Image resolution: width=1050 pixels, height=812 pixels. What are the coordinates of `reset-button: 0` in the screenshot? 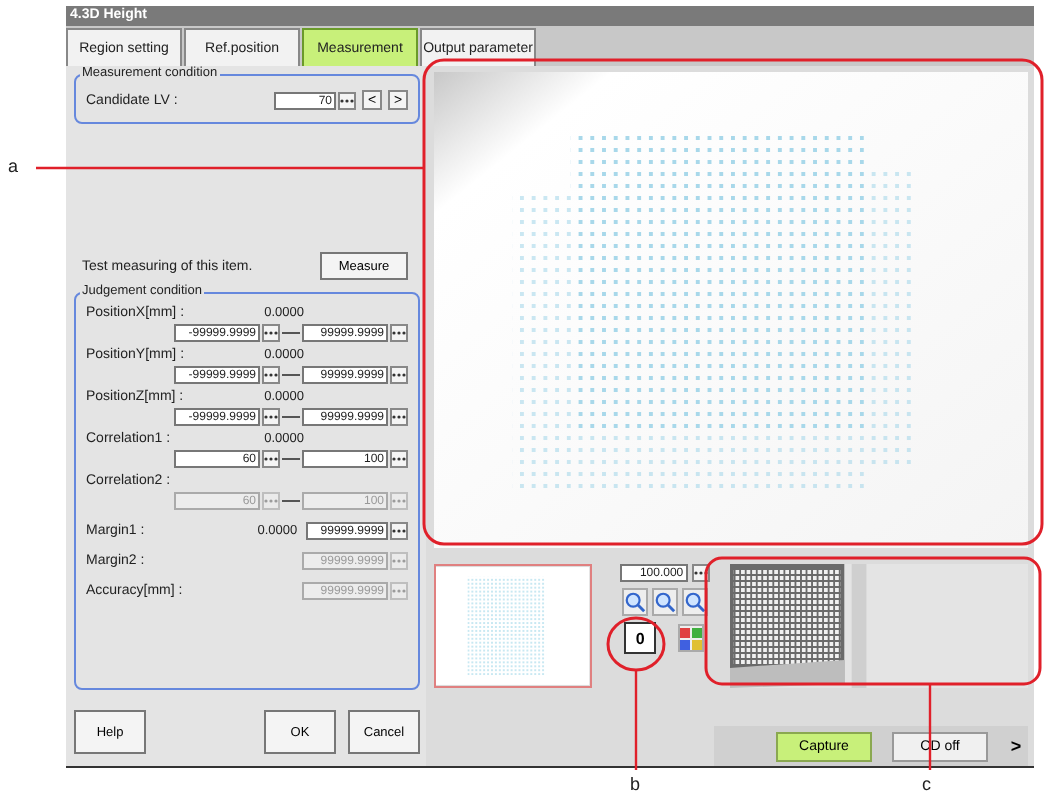 It's located at (640, 638).